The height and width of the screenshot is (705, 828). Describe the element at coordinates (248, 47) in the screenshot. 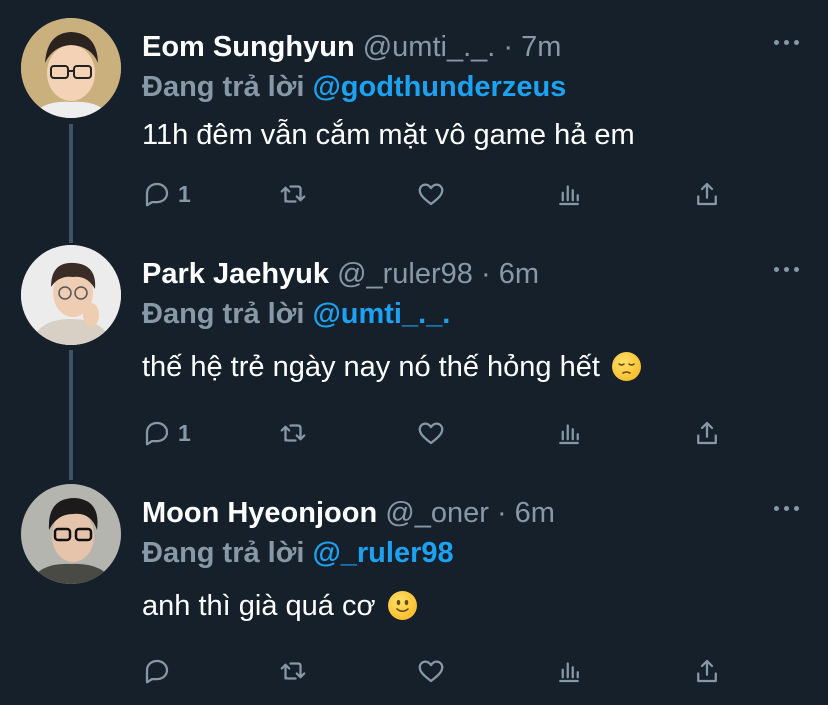

I see `display-name: Eom Sunghyun` at that location.